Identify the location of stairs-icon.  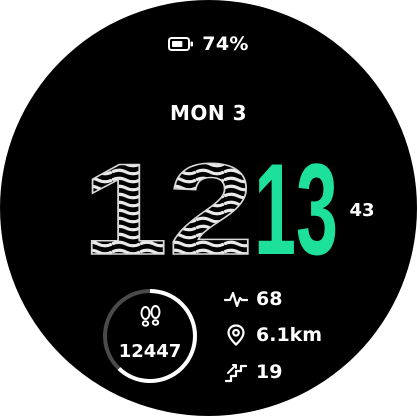
(236, 373).